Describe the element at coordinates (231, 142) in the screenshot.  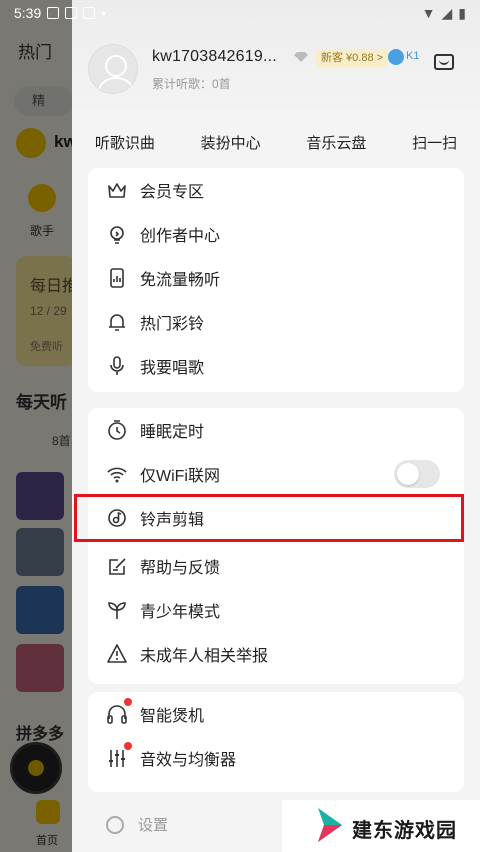
I see `quick-action-dress-center: 装扮中心` at that location.